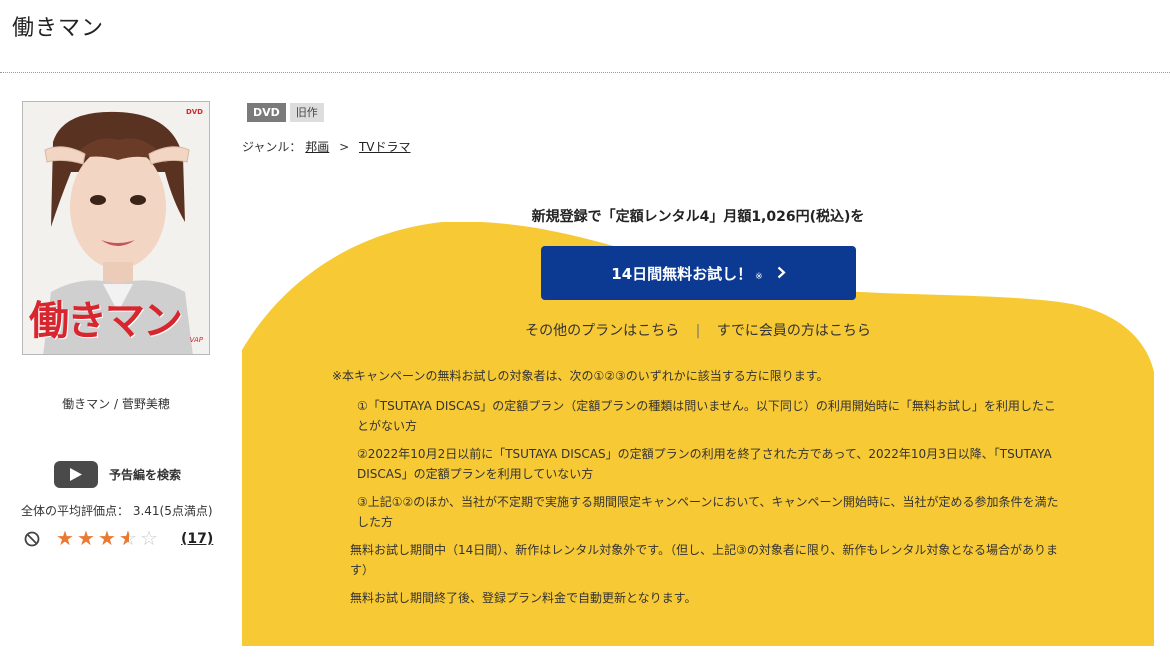 This screenshot has height=658, width=1170. I want to click on page-title: 働きマン, so click(58, 28).